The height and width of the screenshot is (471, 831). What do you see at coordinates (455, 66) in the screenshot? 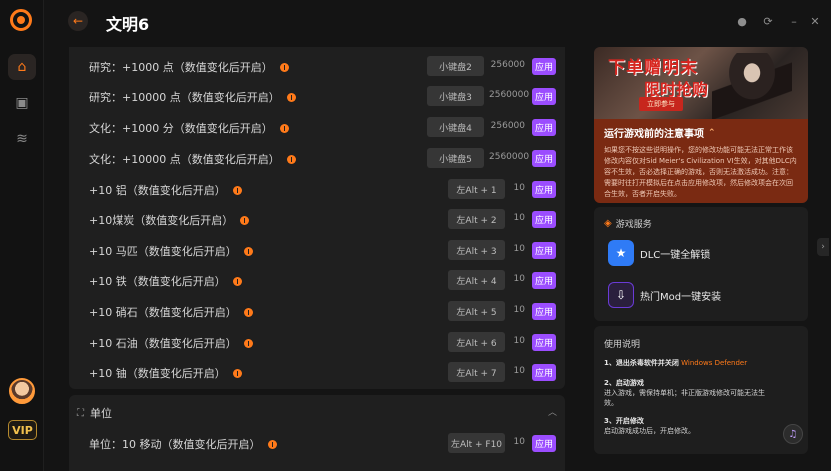
I see `hotkey-button: 小键盘2` at bounding box center [455, 66].